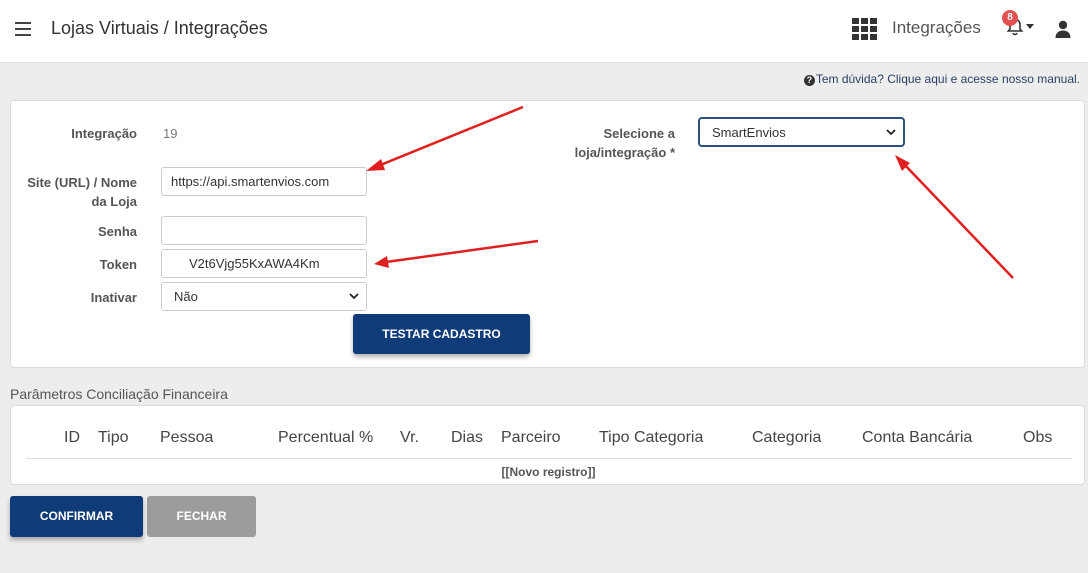 This screenshot has height=573, width=1088. What do you see at coordinates (159, 28) in the screenshot?
I see `page-title: Lojas Virtuais / Integrações` at bounding box center [159, 28].